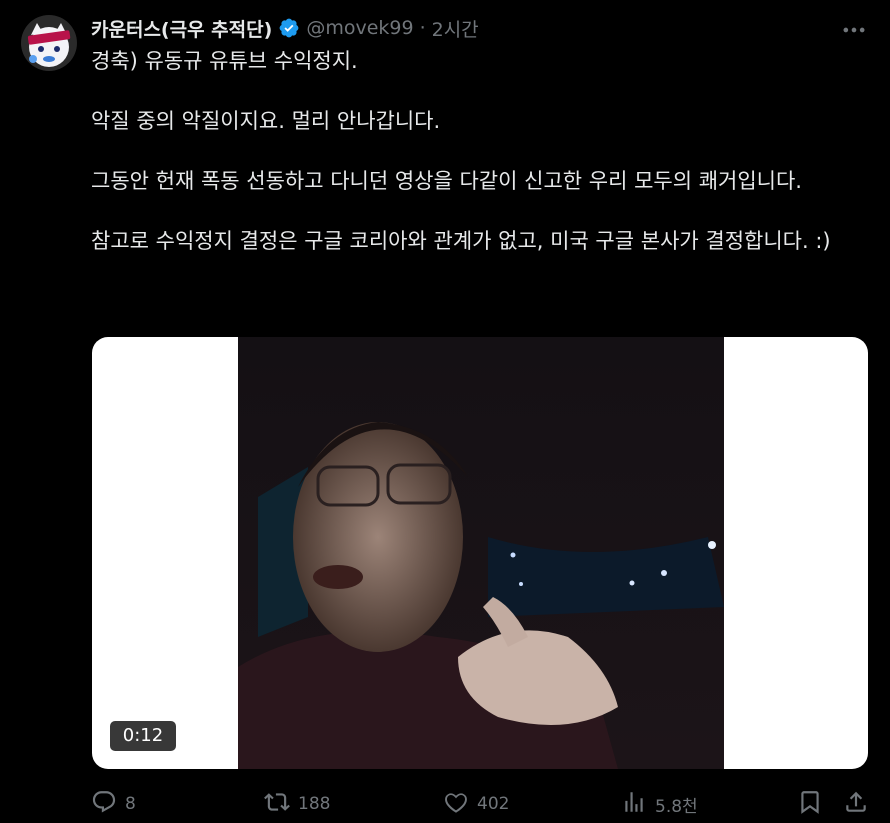 The image size is (890, 823). I want to click on avatar-image, so click(49, 43).